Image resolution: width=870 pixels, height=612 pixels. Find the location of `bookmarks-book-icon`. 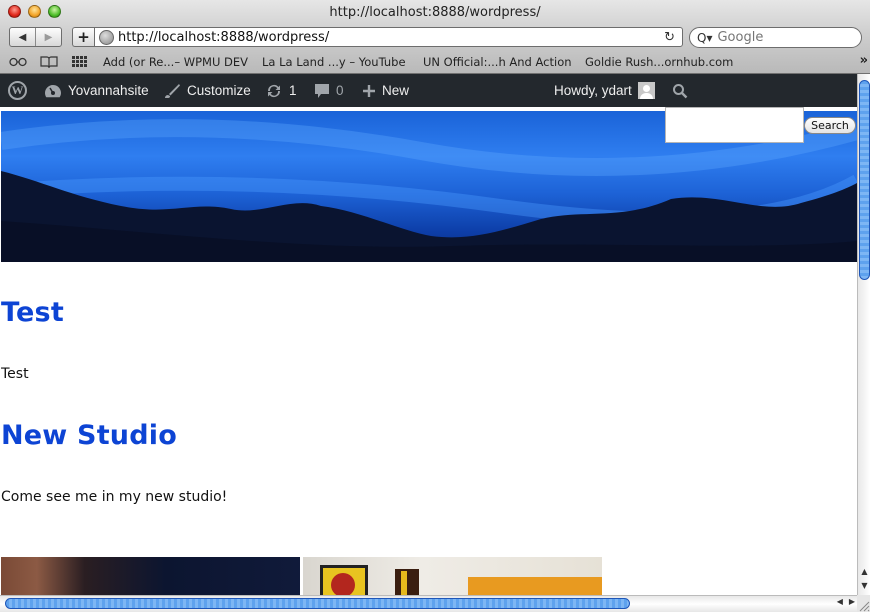

bookmarks-book-icon is located at coordinates (49, 62).